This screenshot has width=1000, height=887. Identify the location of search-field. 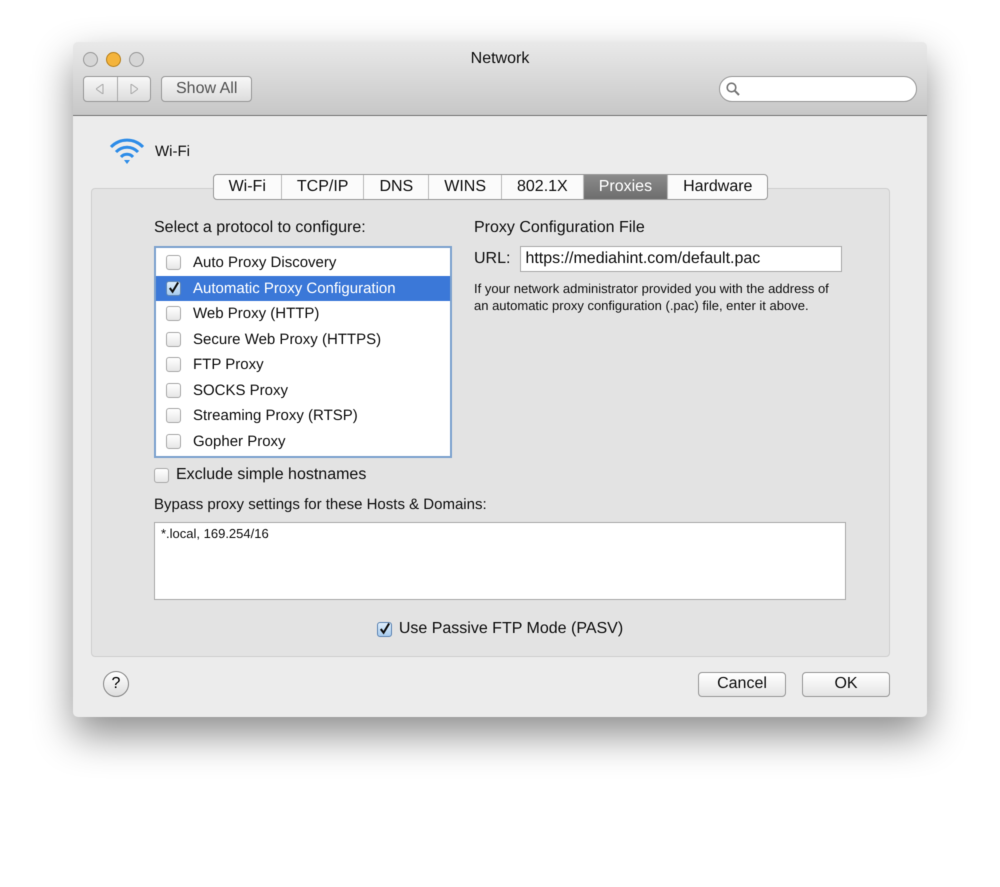
(818, 89).